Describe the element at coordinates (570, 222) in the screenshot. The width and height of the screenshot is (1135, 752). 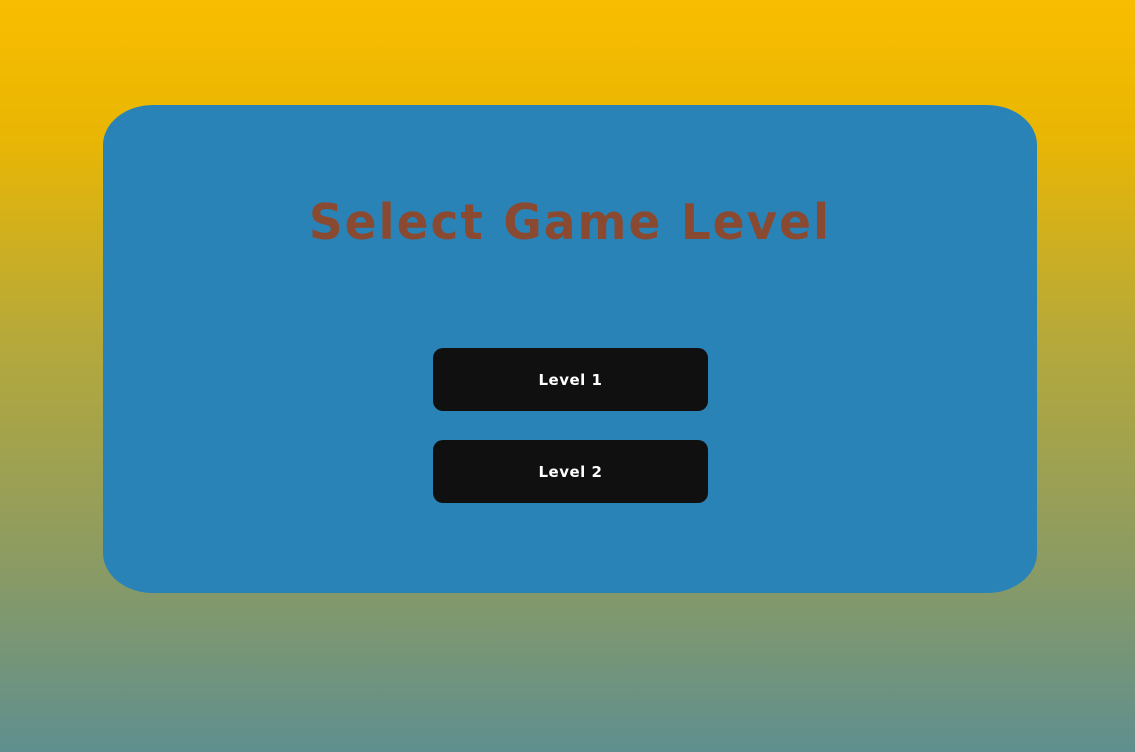
I see `page-title: Select Game Level` at that location.